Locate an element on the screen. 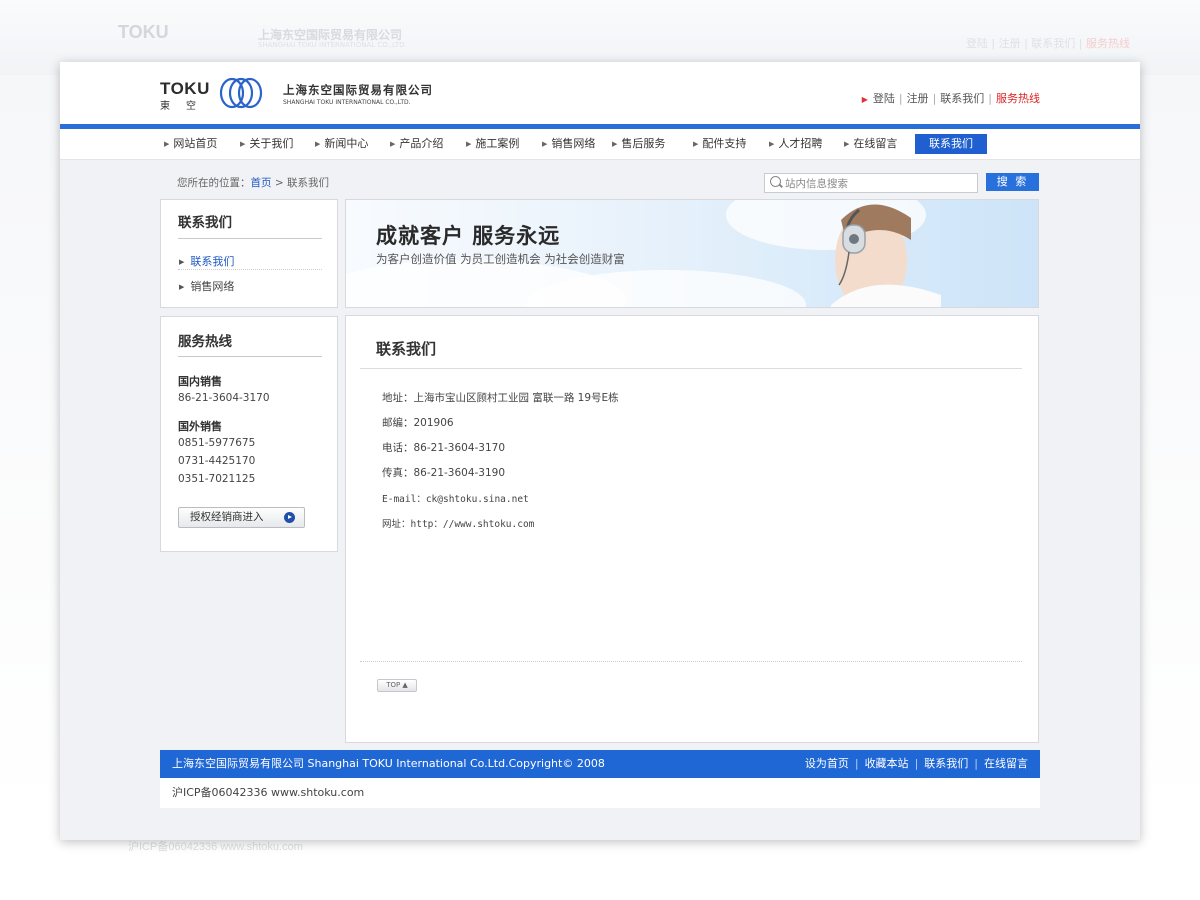 The width and height of the screenshot is (1200, 900). sidebar-menu-title: 联系我们 is located at coordinates (205, 223).